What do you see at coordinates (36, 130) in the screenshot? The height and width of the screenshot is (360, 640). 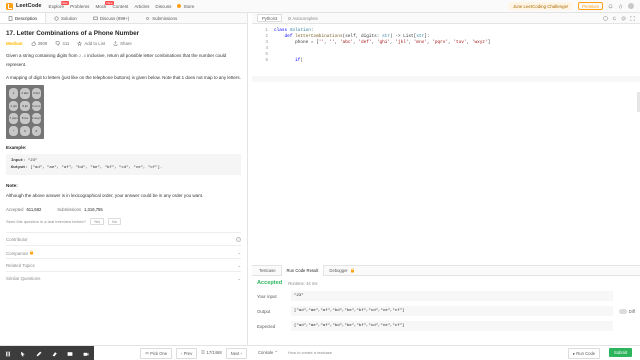 I see `keypad-key: #` at bounding box center [36, 130].